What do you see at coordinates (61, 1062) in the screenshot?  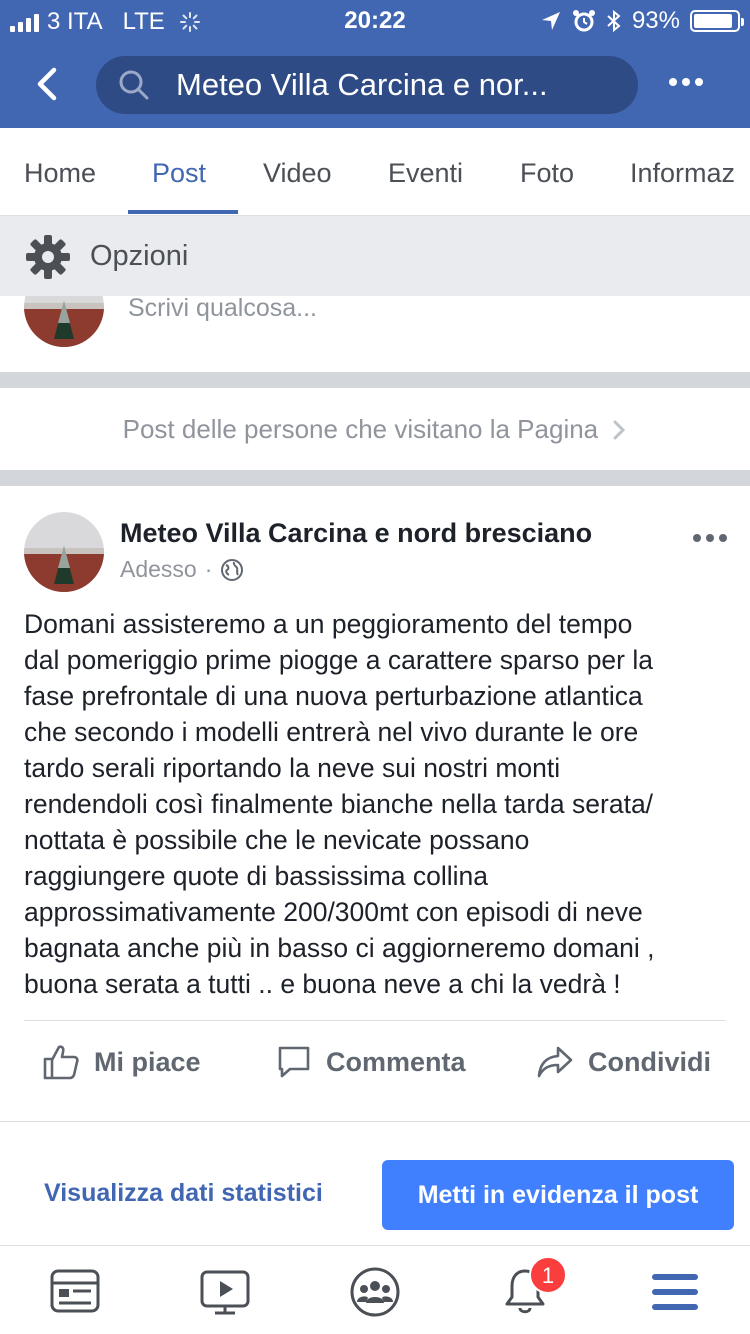 I see `thumbs-up-icon` at bounding box center [61, 1062].